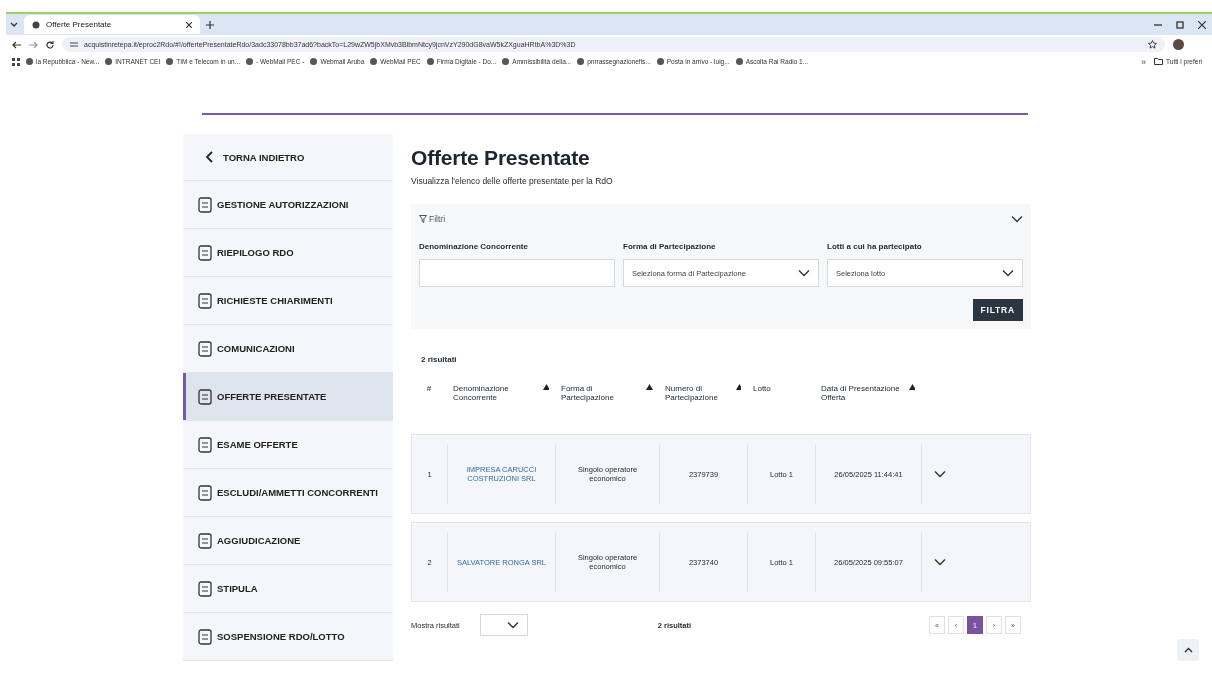 The image size is (1212, 673). I want to click on sidebar-item: ESCLUDI/AMMETTI CONCORRENTI, so click(288, 493).